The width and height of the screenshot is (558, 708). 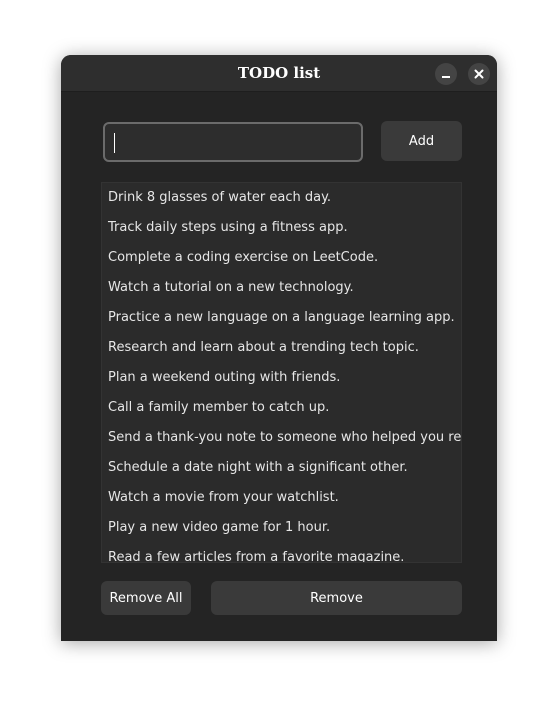 I want to click on remove-button: Remove, so click(x=336, y=598).